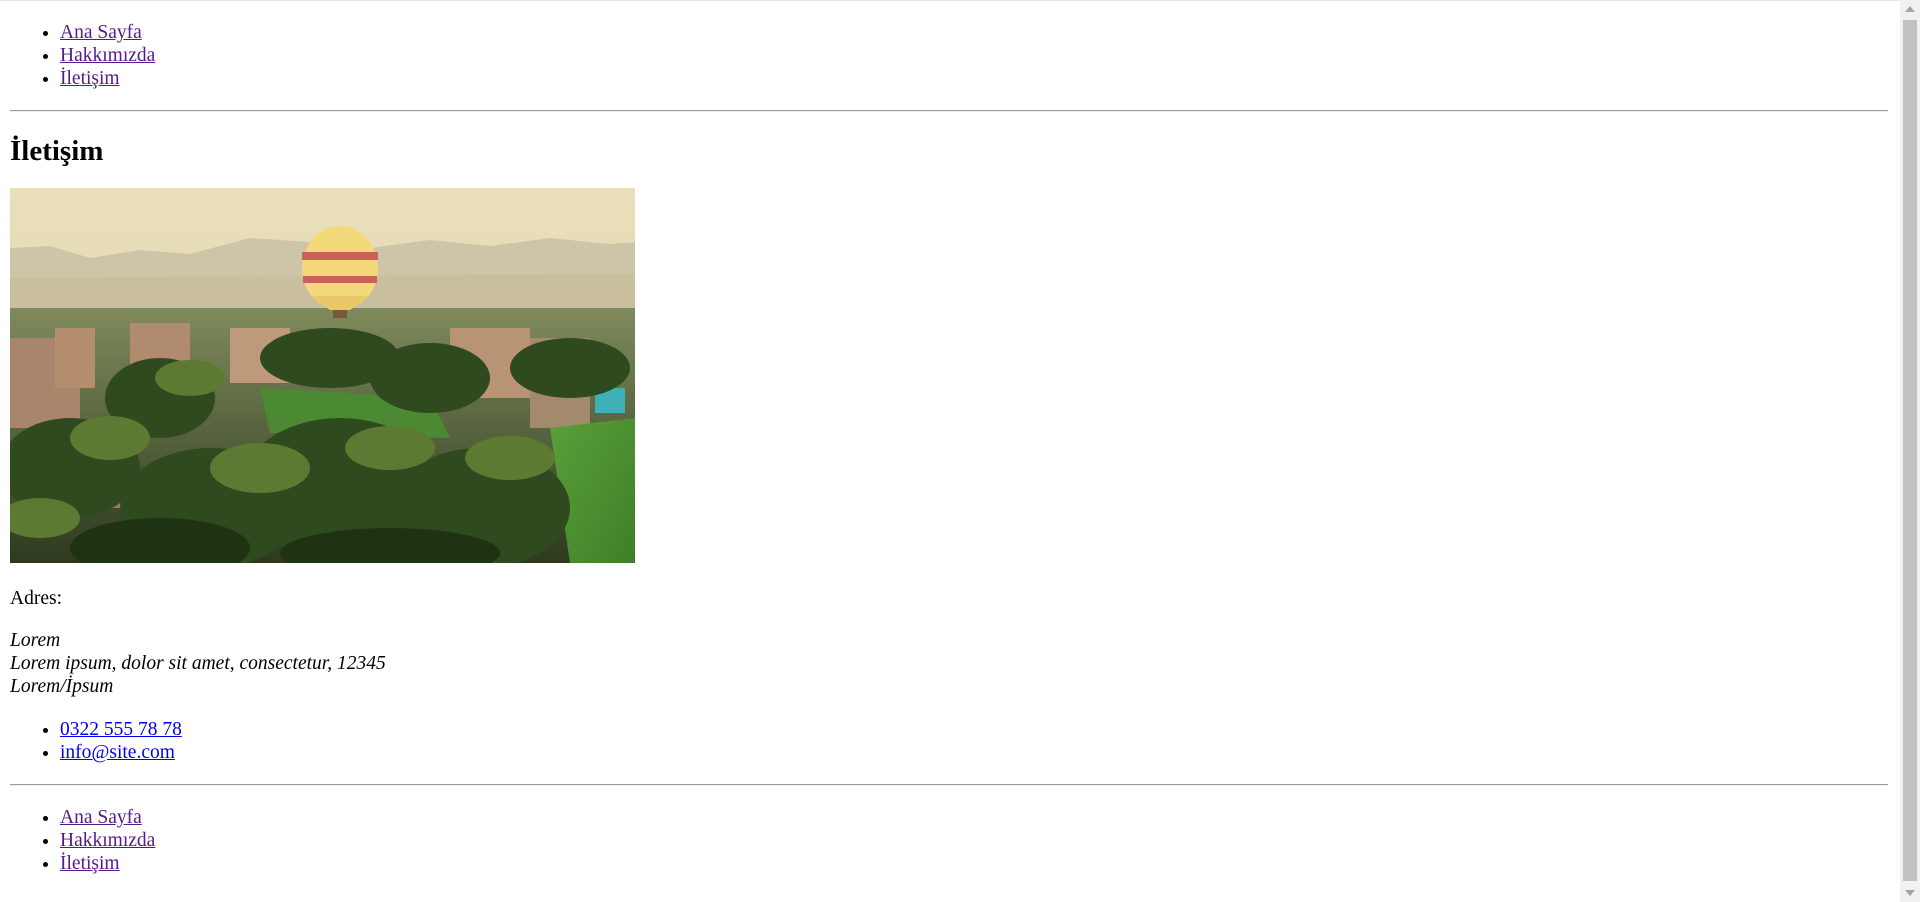  What do you see at coordinates (107, 840) in the screenshot?
I see `bottom-nav-link-about: Hakkımızda` at bounding box center [107, 840].